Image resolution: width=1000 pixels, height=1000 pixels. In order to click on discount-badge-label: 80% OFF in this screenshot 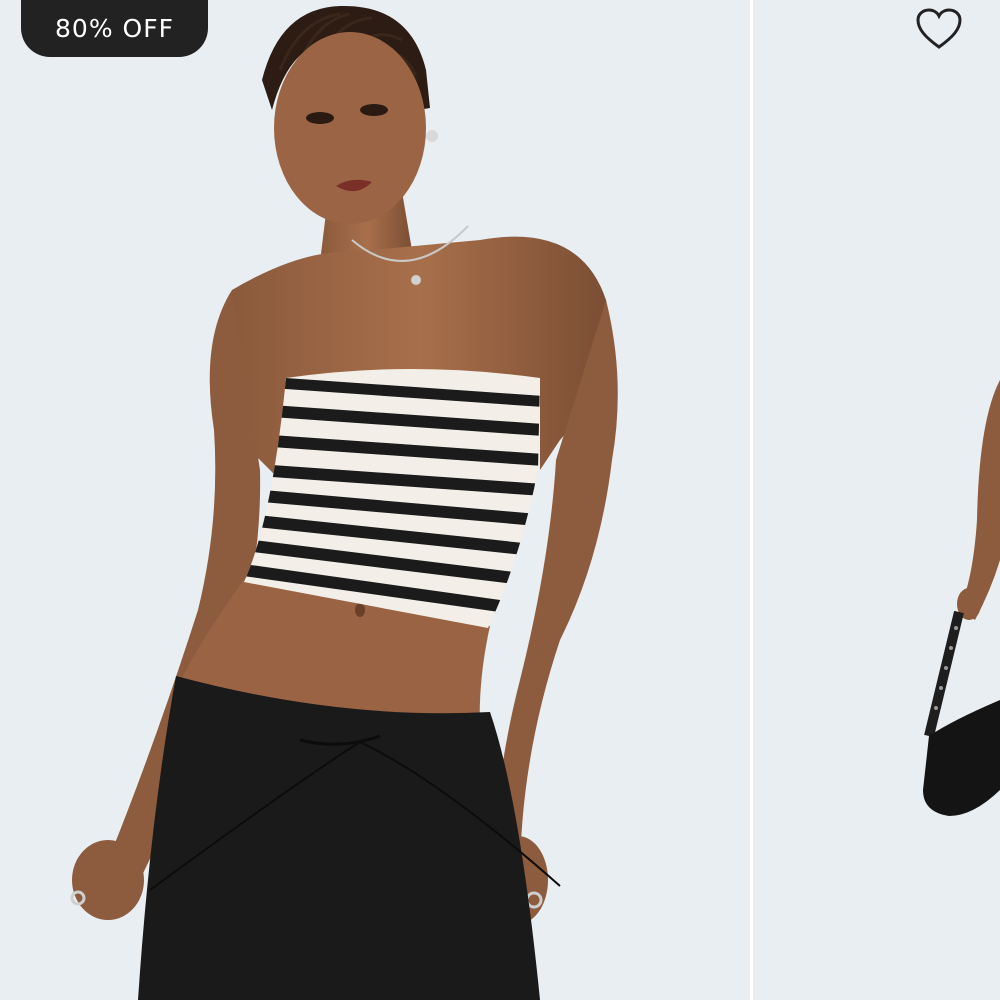, I will do `click(114, 28)`.